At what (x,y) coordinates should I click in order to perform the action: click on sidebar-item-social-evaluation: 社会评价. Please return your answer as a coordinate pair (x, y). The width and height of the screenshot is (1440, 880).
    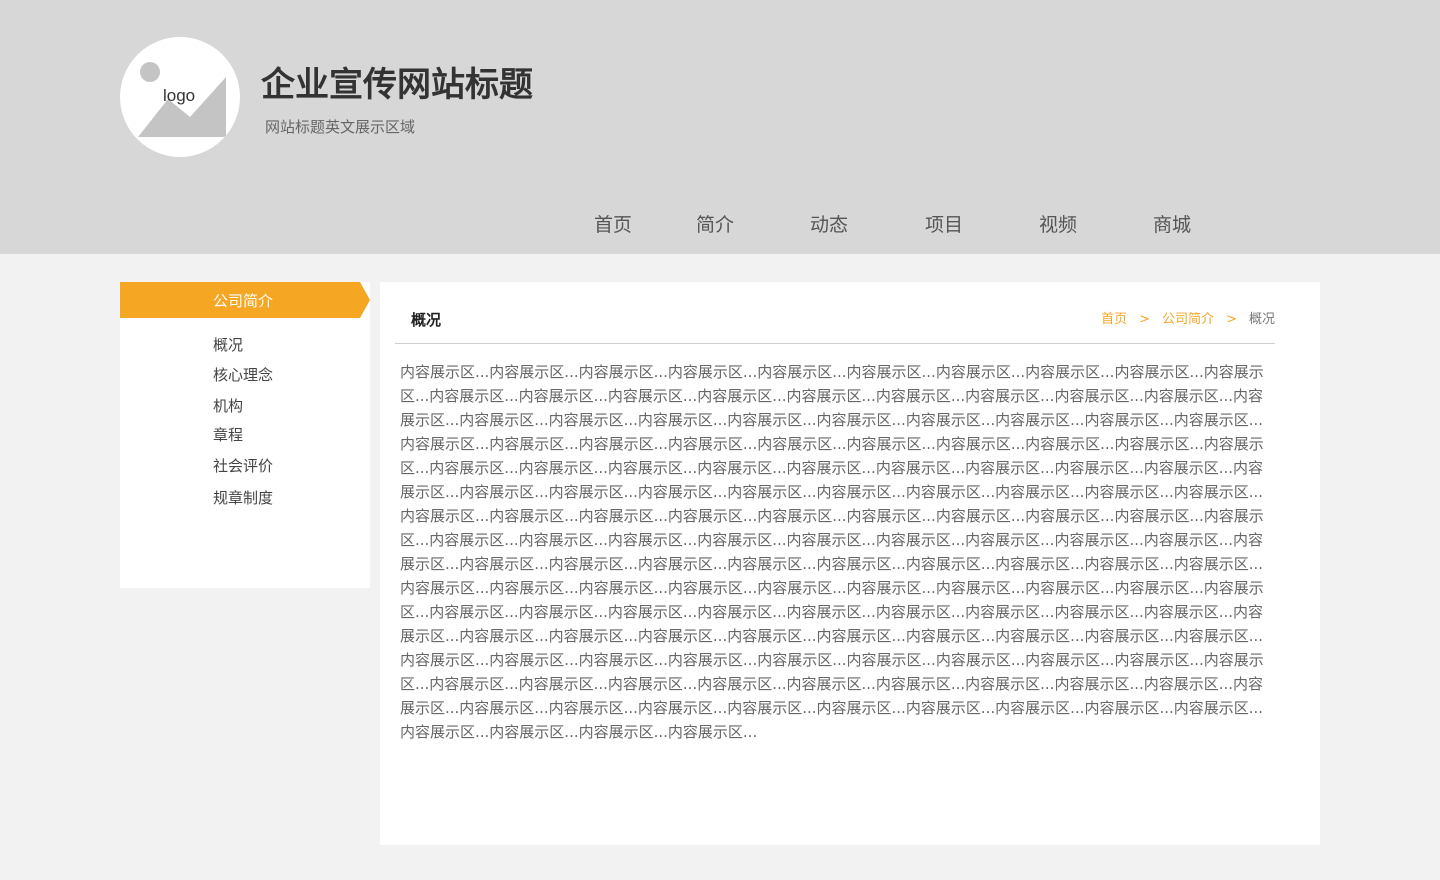
    Looking at the image, I should click on (243, 465).